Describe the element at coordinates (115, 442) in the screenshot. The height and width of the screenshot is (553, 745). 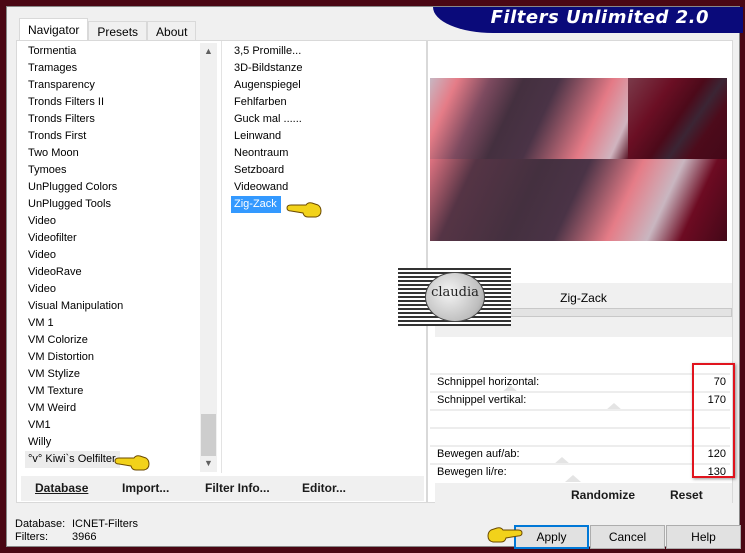
I see `category-item: Willy` at that location.